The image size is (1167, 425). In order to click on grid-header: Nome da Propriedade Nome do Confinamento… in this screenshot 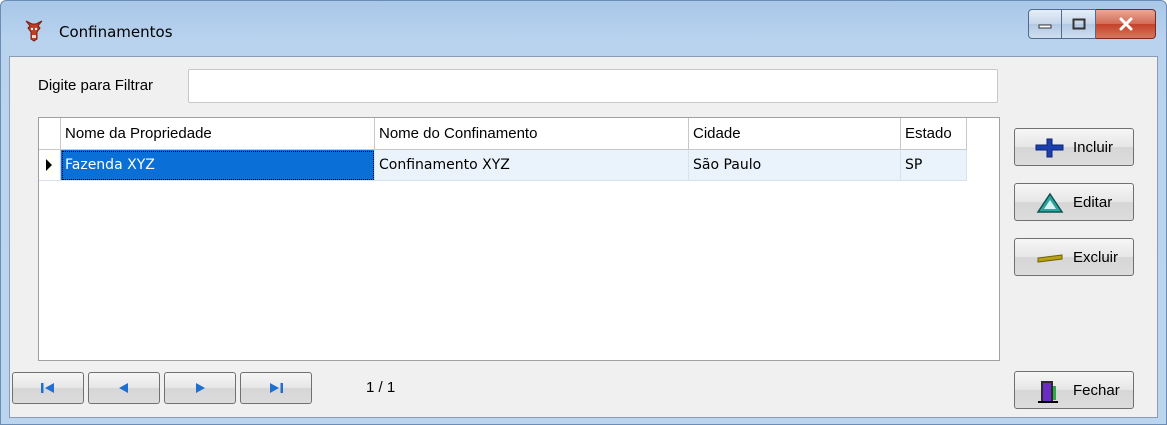, I will do `click(503, 134)`.